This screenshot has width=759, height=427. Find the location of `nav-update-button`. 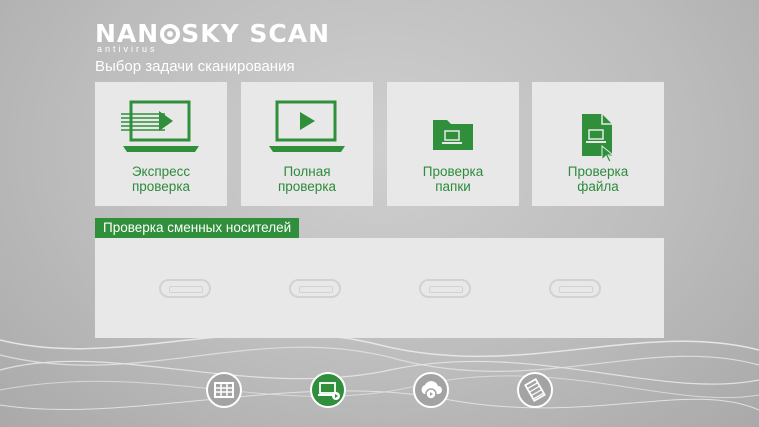

nav-update-button is located at coordinates (431, 390).